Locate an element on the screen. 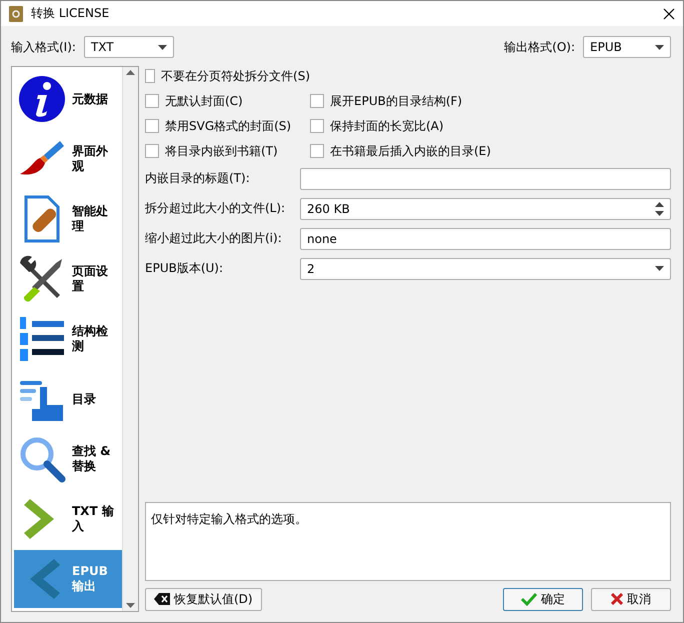 This screenshot has height=623, width=684. search-icon is located at coordinates (42, 459).